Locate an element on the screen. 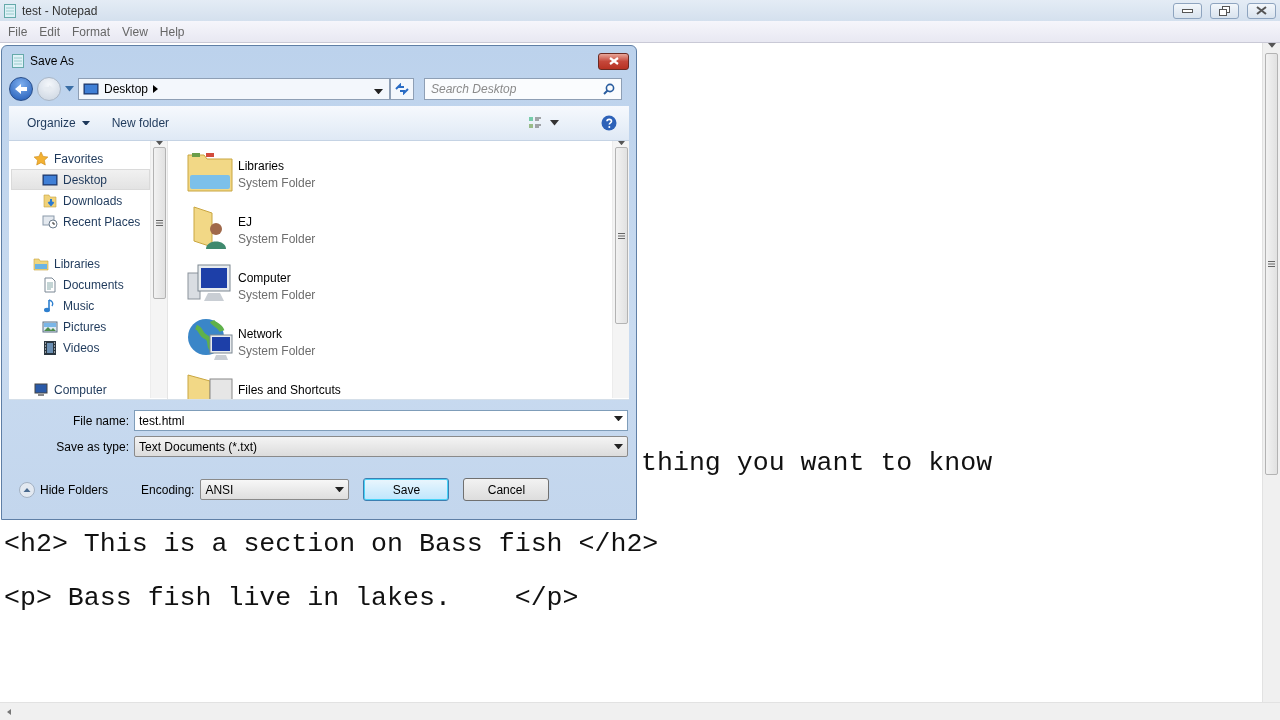 The width and height of the screenshot is (1280, 720). nav-item: Favorites is located at coordinates (80, 158).